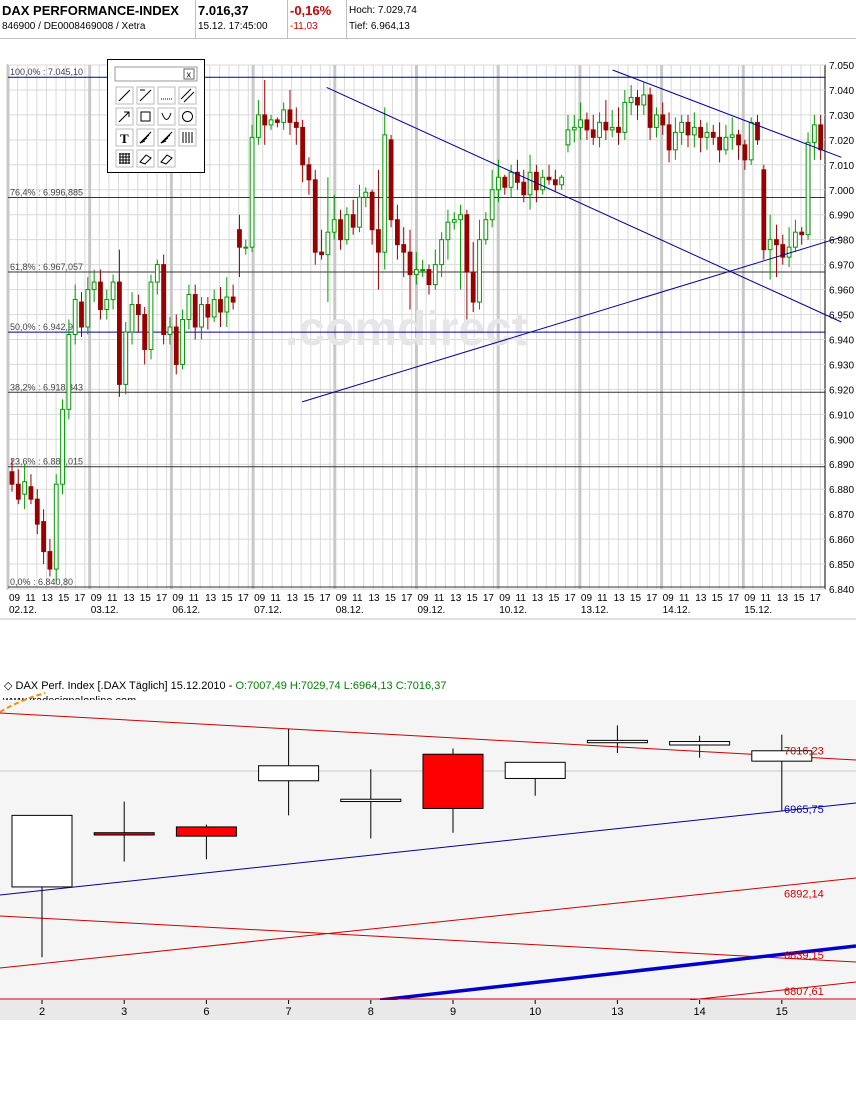  I want to click on change-cell: -0,16% -11,03, so click(317, 19).